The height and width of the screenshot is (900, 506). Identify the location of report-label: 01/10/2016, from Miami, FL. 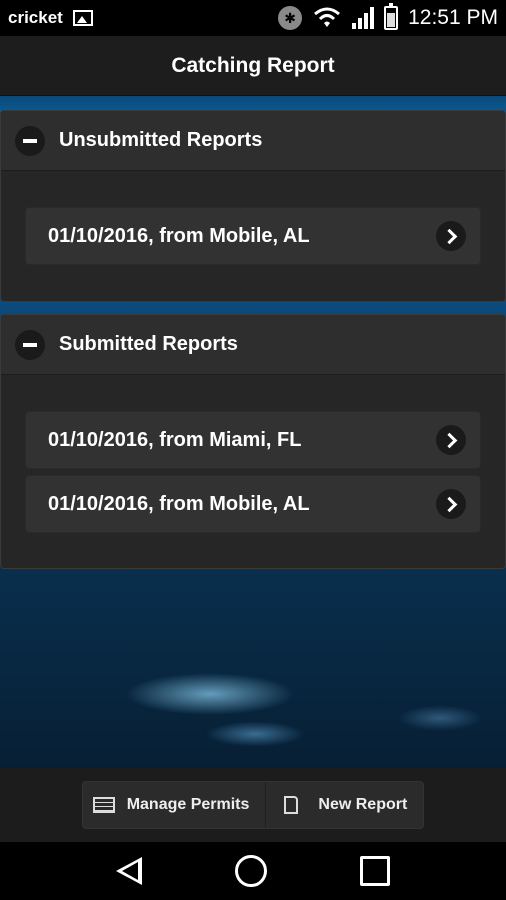
(175, 439).